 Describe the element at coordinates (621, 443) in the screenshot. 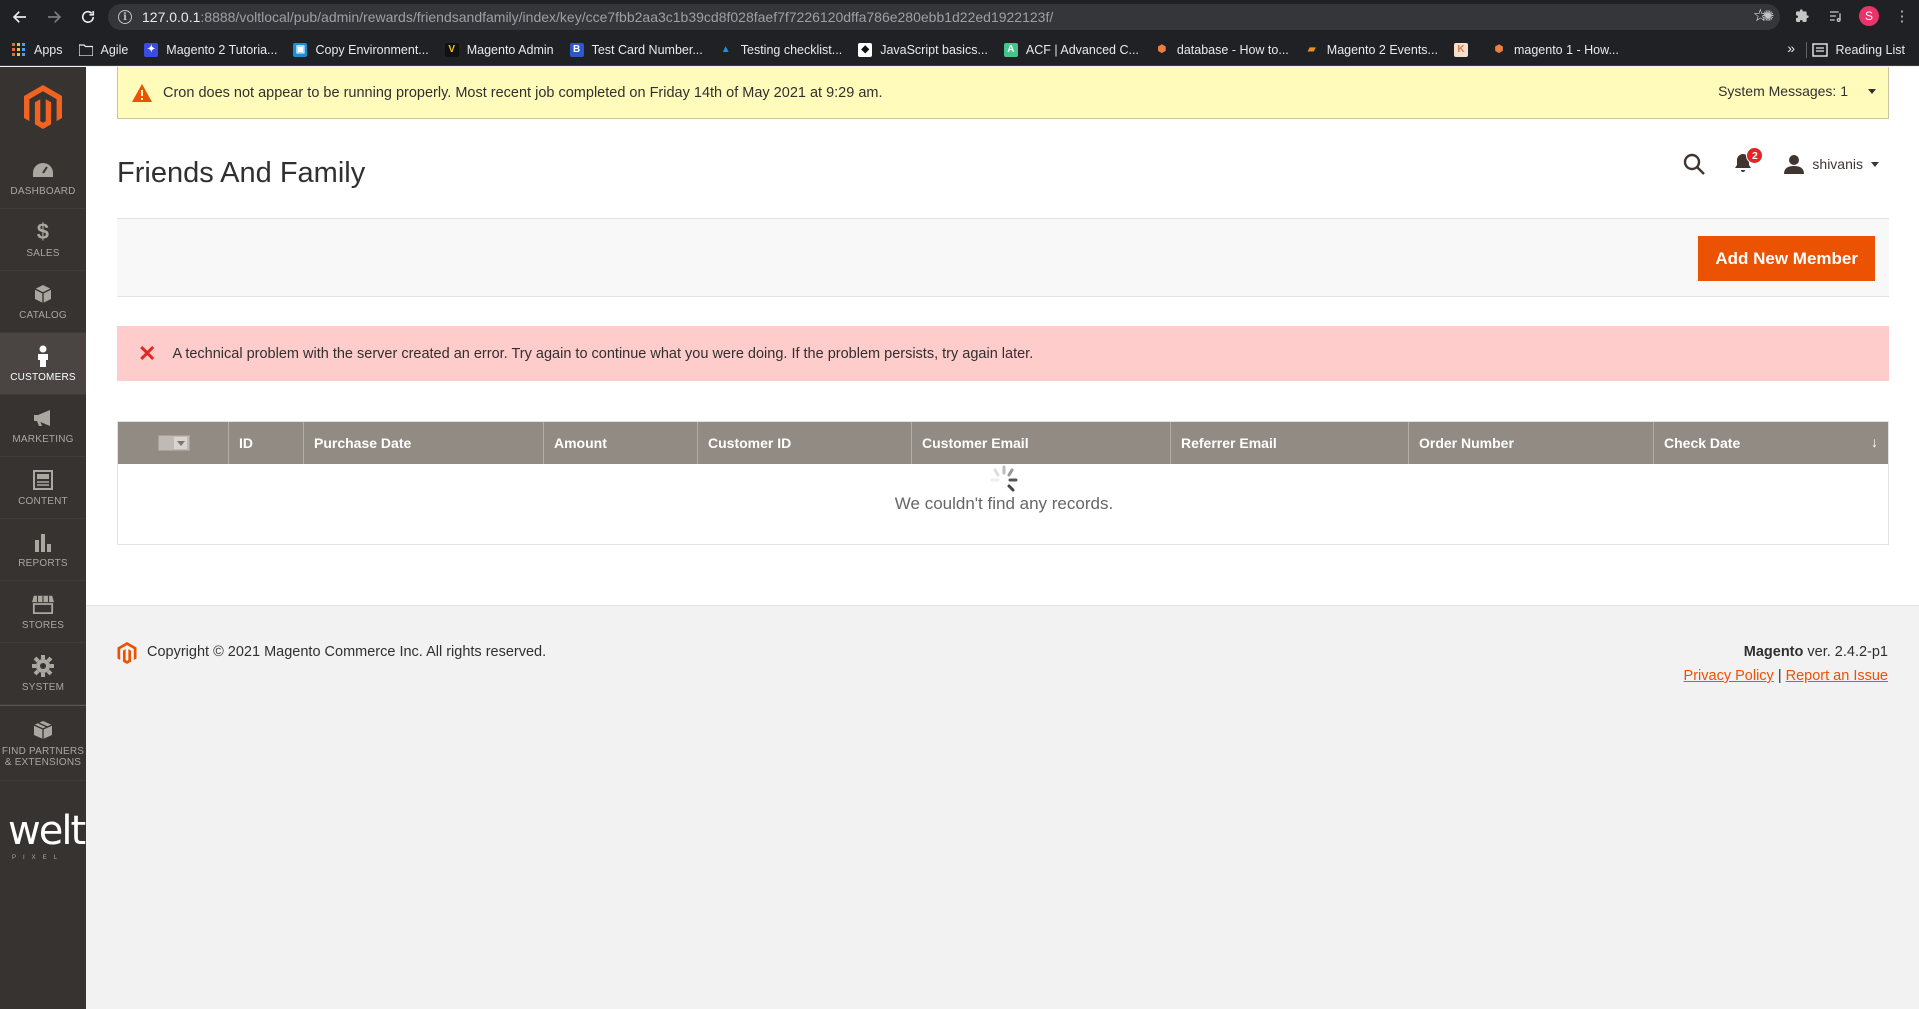

I see `column-header-amount: Amount` at that location.